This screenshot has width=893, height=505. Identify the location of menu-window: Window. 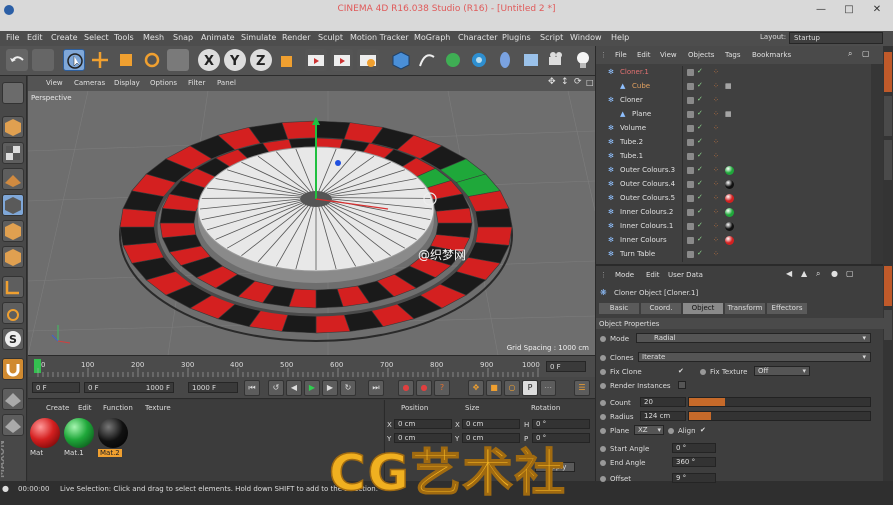
(586, 37).